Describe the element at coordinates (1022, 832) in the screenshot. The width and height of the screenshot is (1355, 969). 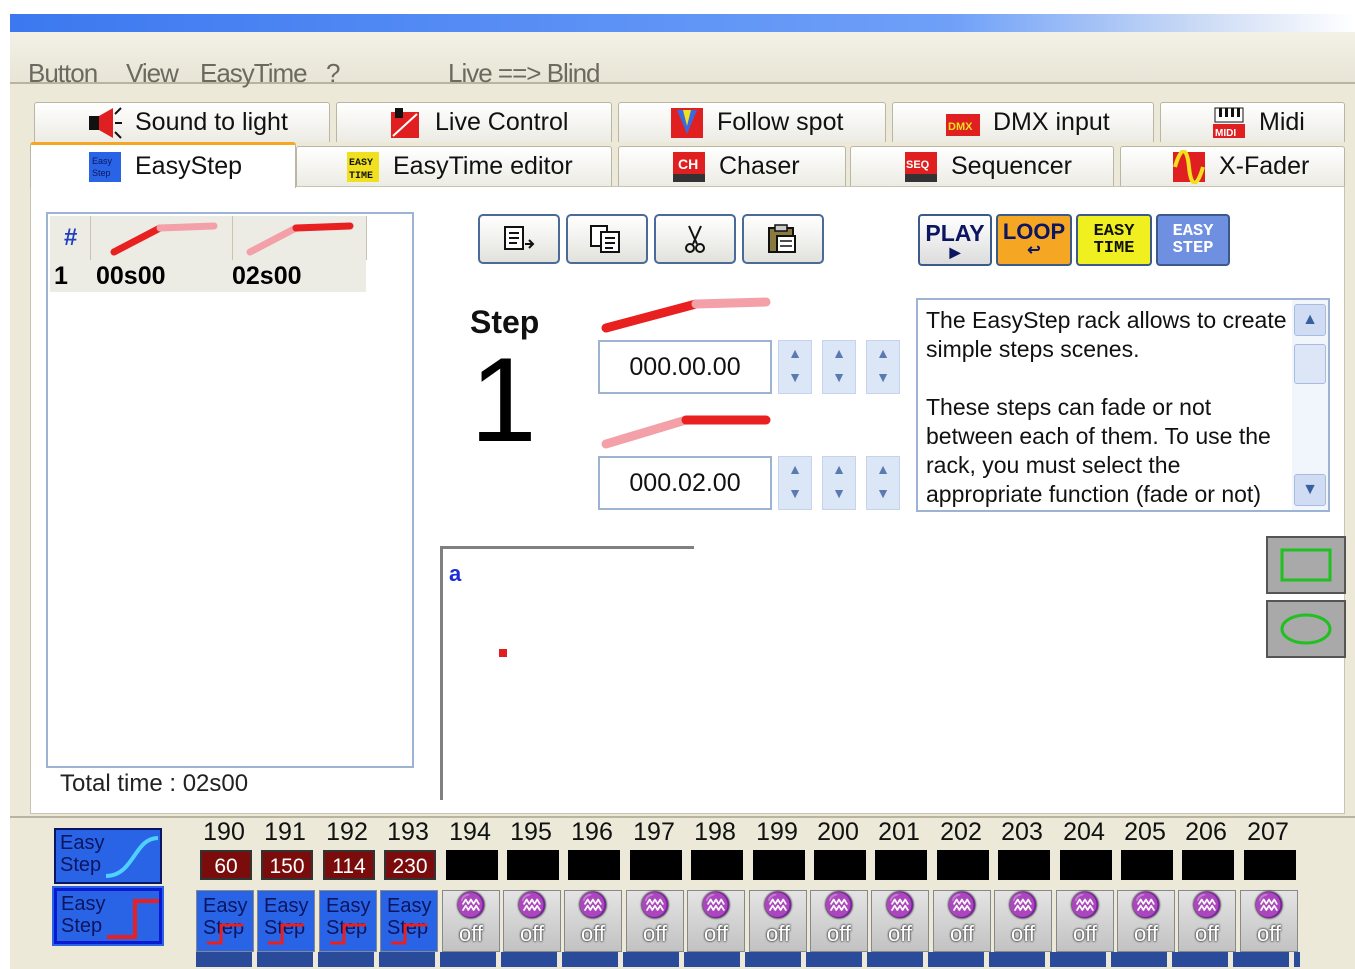
I see `channel-number: 203` at that location.